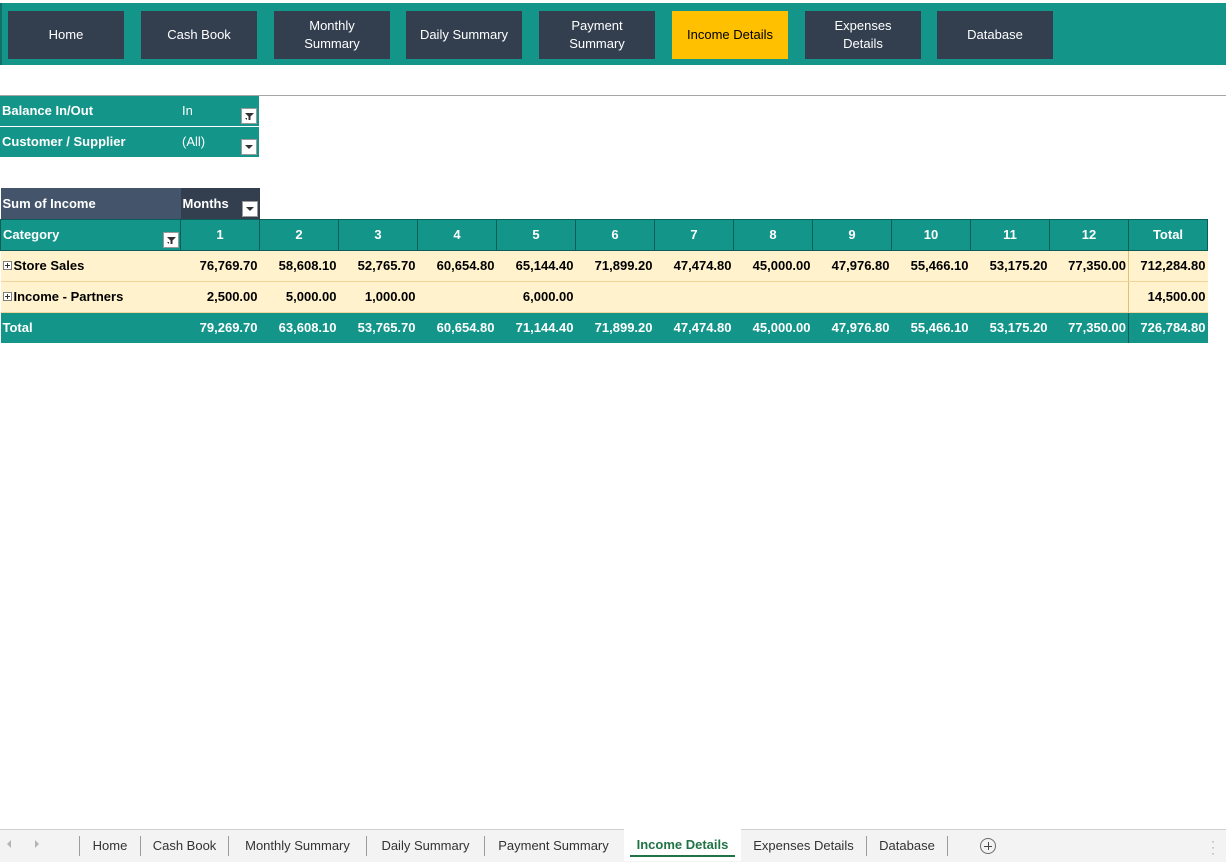 This screenshot has width=1226, height=862. Describe the element at coordinates (378, 327) in the screenshot. I see `total-cell: 53,765.70` at that location.